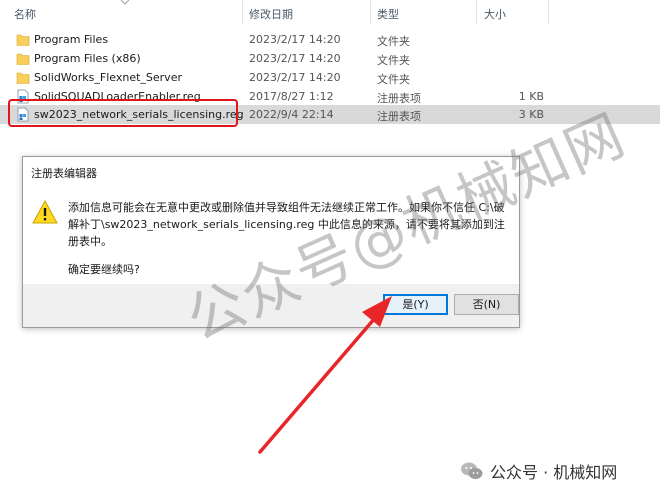 The height and width of the screenshot is (498, 660). What do you see at coordinates (415, 304) in the screenshot?
I see `yes-button: 是(Y)` at bounding box center [415, 304].